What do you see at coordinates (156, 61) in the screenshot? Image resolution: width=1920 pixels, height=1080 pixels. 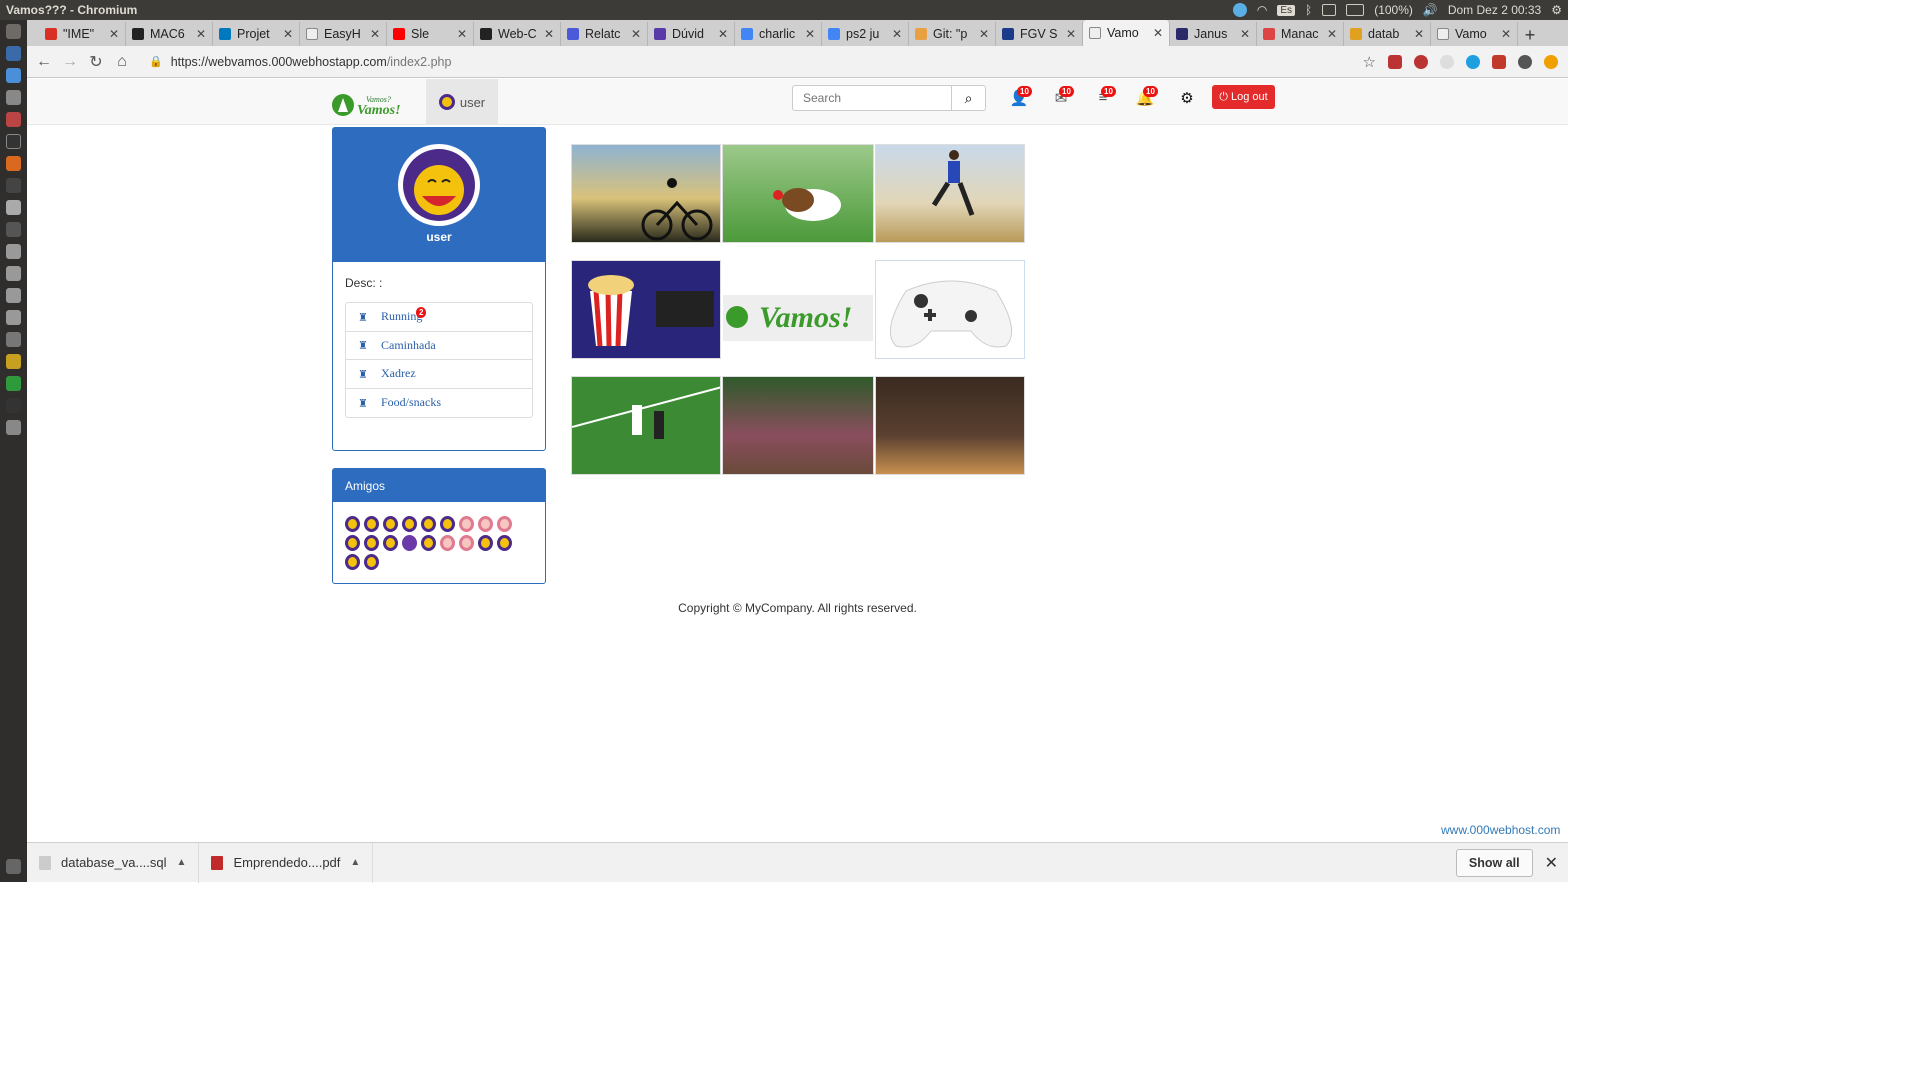 I see `lock-icon: 🔒` at bounding box center [156, 61].